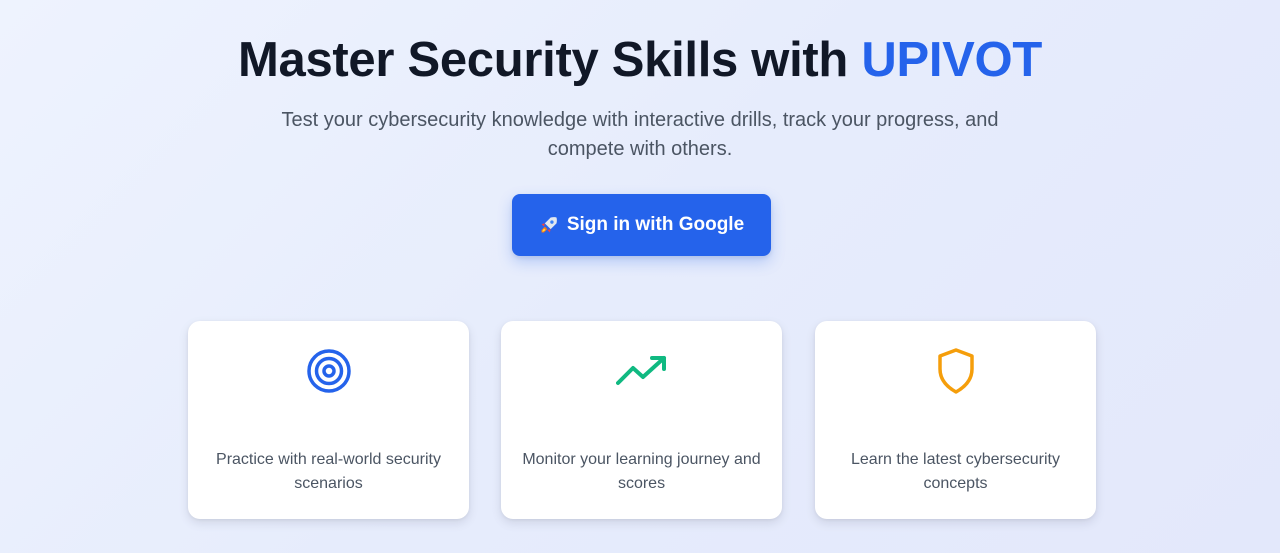  What do you see at coordinates (955, 420) in the screenshot?
I see `feature-card-learn: Learn the latest cybersecurity concepts` at bounding box center [955, 420].